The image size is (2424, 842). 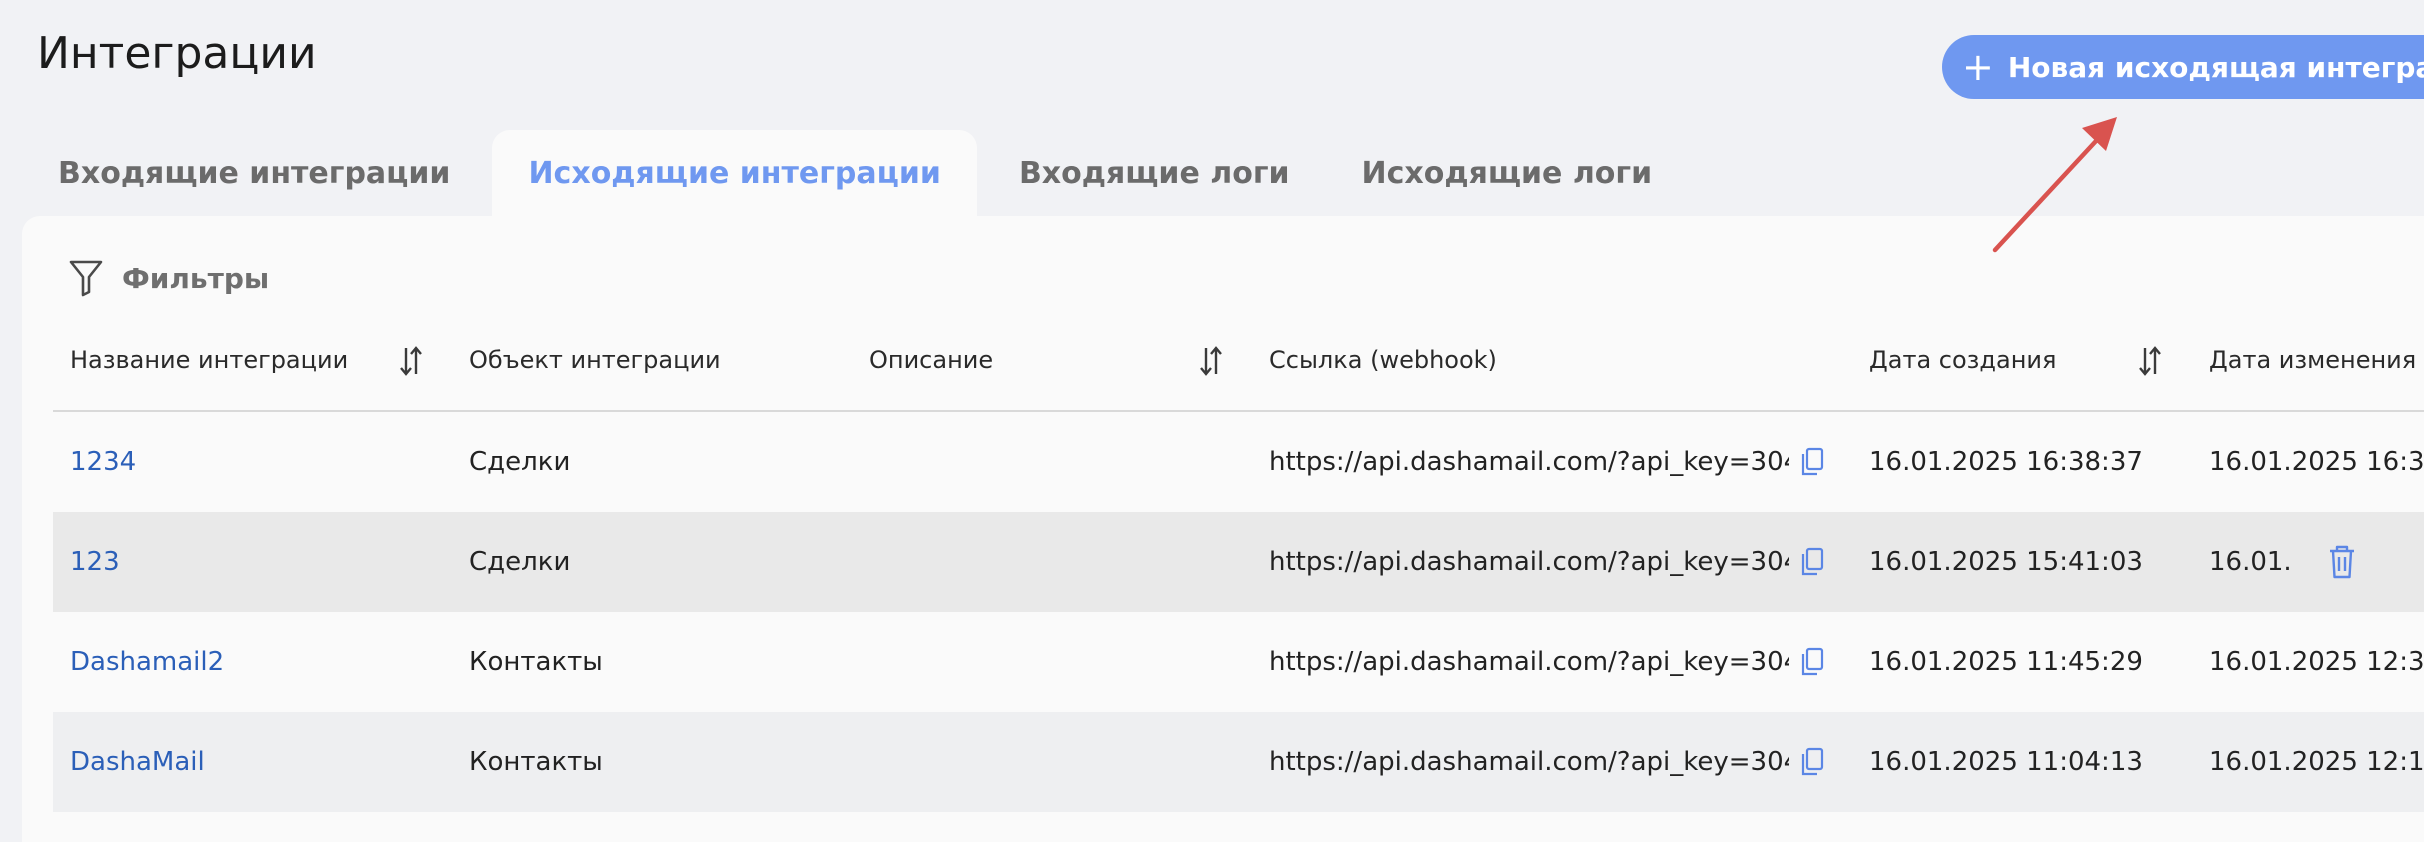 What do you see at coordinates (2250, 562) in the screenshot?
I see `modified-date: 16.01.` at bounding box center [2250, 562].